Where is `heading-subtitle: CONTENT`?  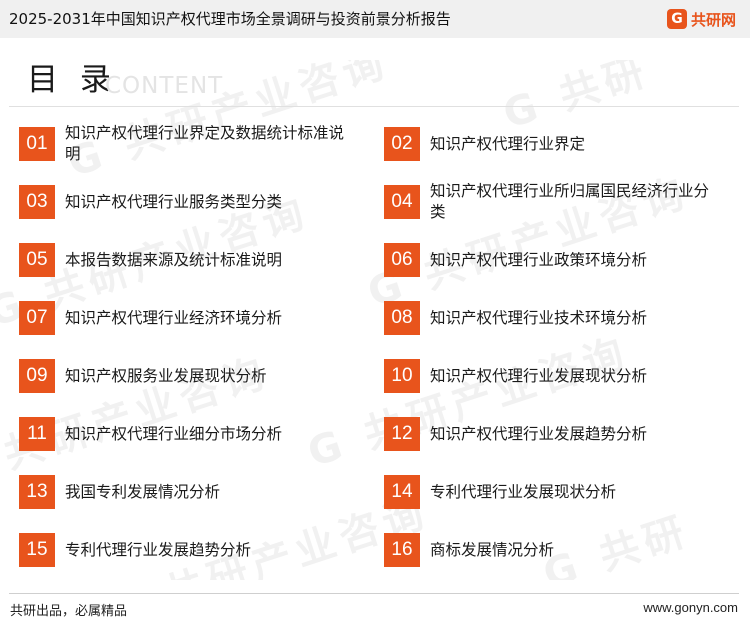 heading-subtitle: CONTENT is located at coordinates (164, 86).